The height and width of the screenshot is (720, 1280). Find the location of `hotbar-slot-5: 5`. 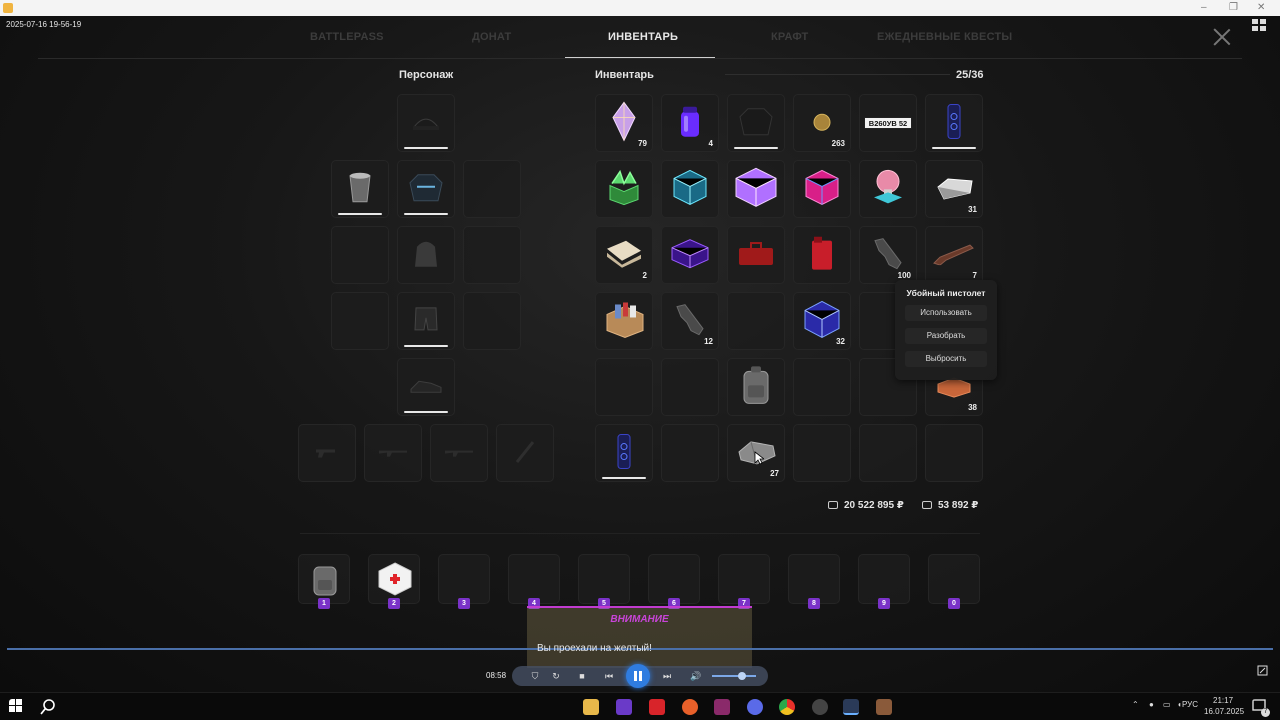

hotbar-slot-5: 5 is located at coordinates (604, 581).